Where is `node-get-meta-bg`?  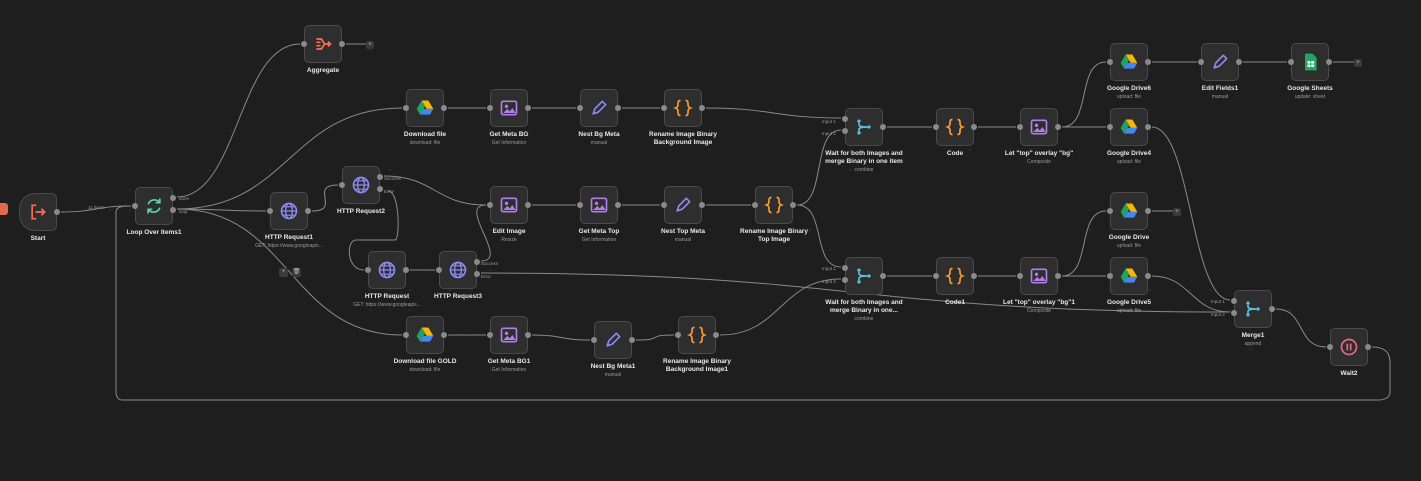
node-get-meta-bg is located at coordinates (509, 108).